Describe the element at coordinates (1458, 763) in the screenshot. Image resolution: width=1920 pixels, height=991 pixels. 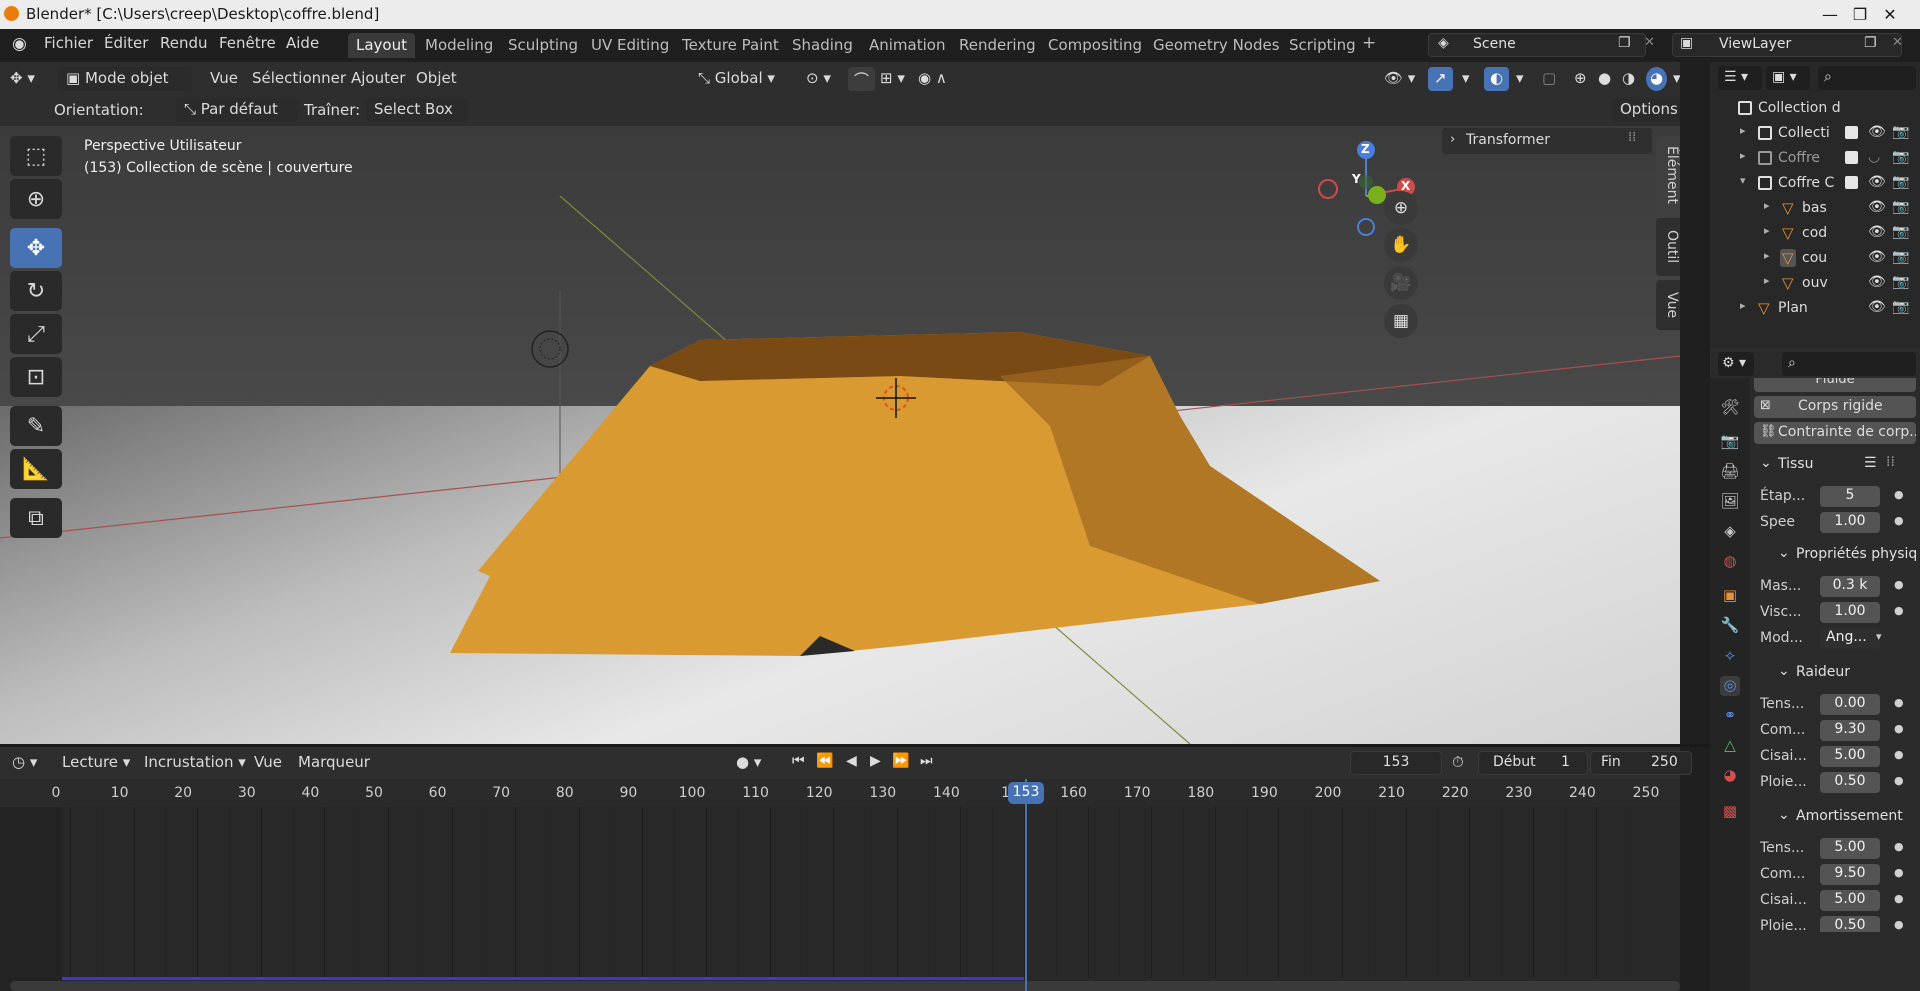
I see `stopwatch-icon: ⏱` at that location.